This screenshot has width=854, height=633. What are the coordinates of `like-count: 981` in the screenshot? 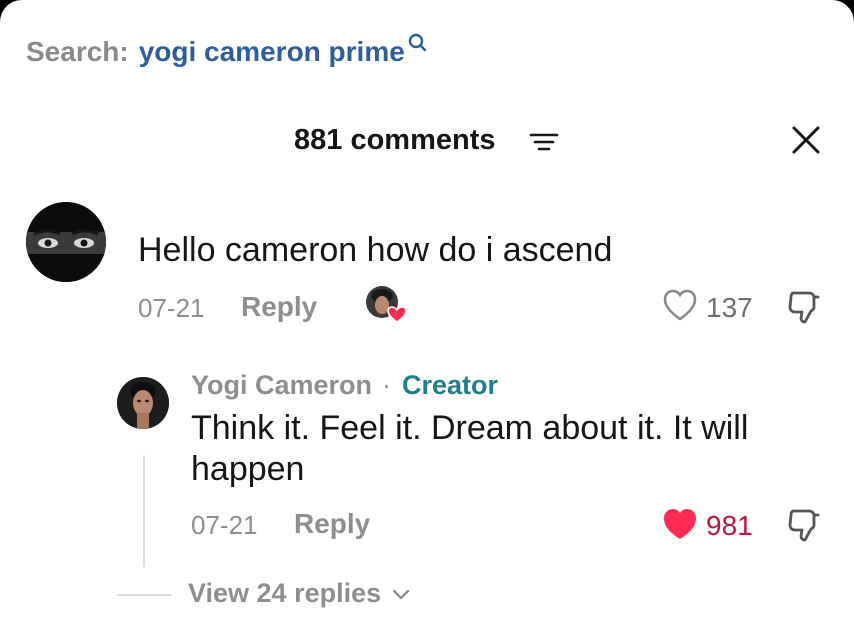 It's located at (729, 525).